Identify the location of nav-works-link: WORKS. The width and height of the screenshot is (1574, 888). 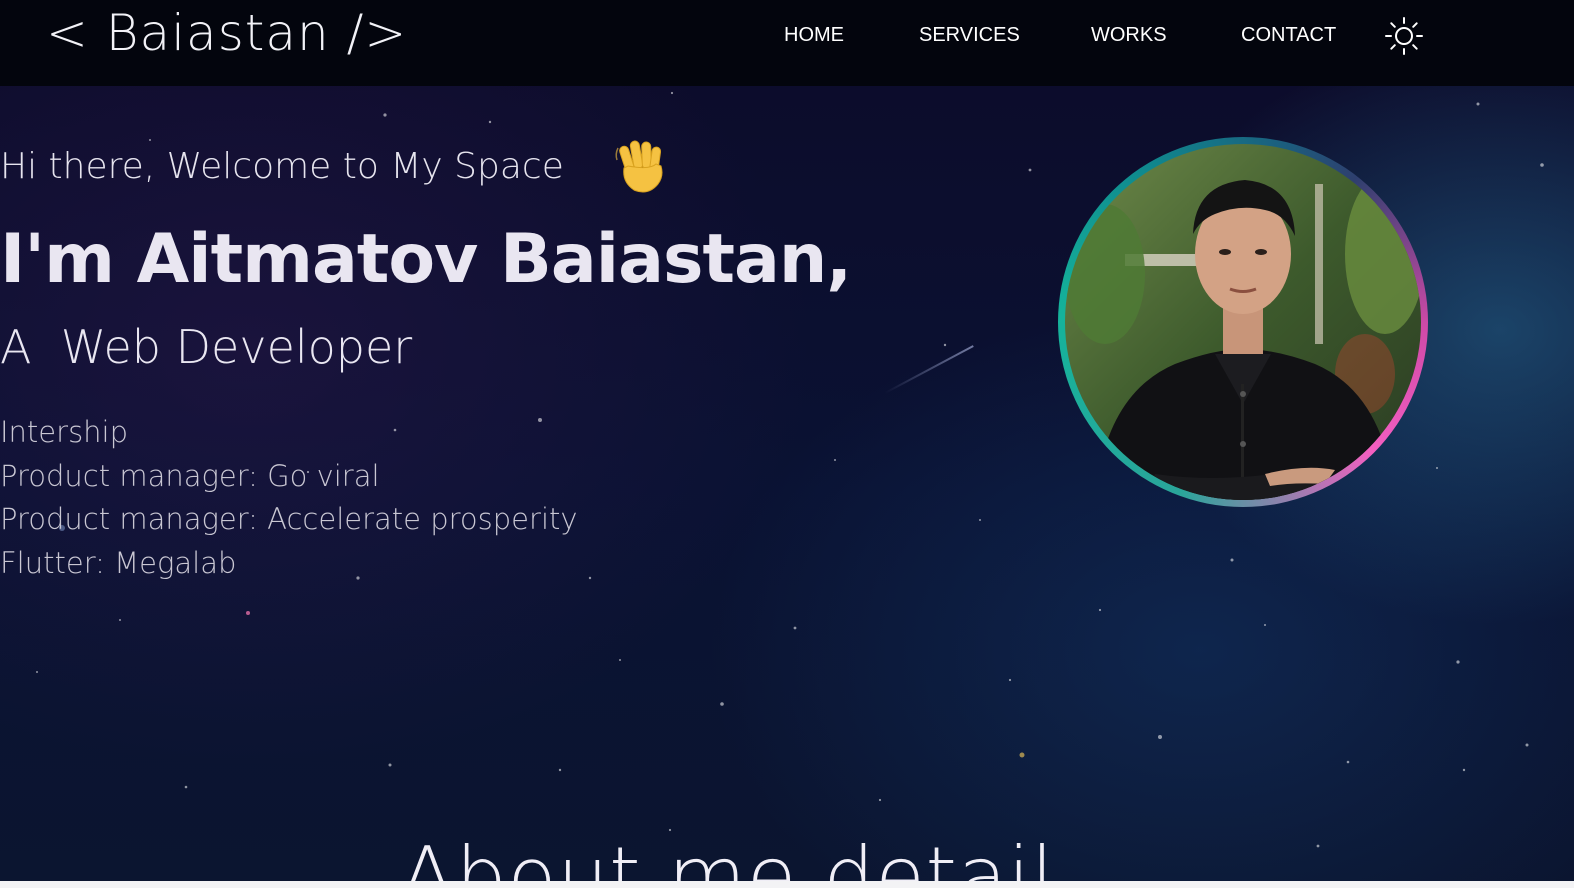
(1129, 35).